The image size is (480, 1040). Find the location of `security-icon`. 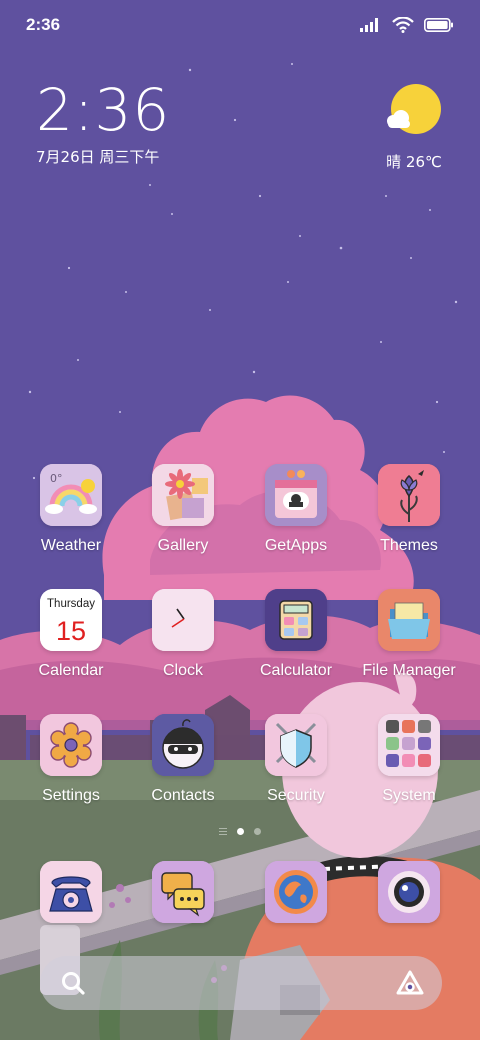

security-icon is located at coordinates (296, 745).